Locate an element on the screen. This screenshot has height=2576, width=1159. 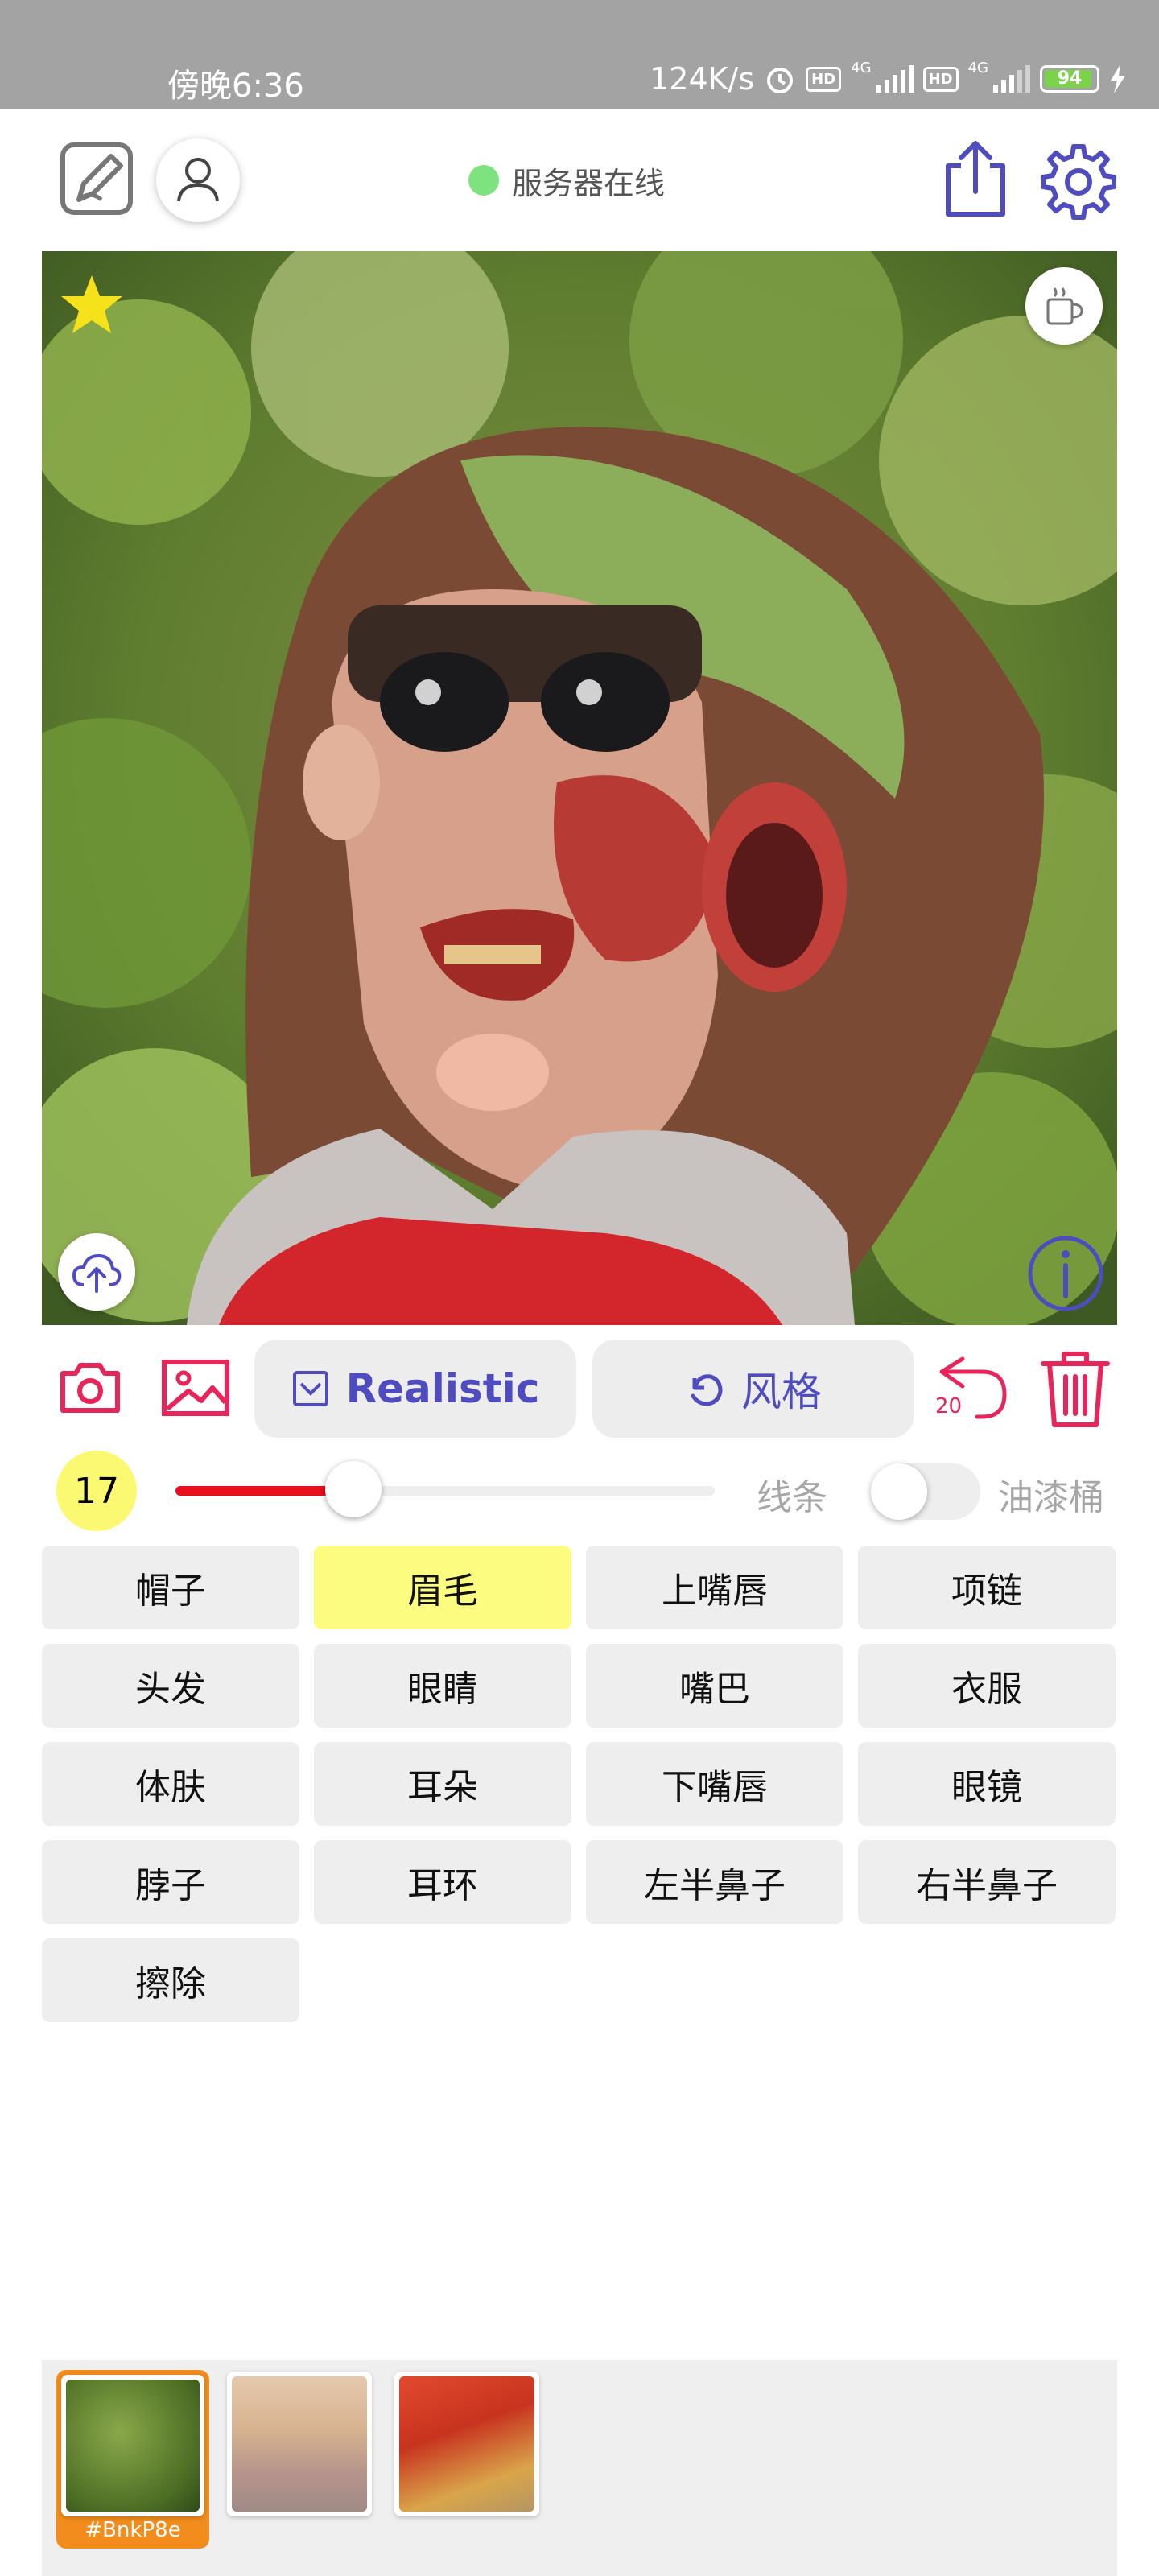
undo-count: 20 is located at coordinates (949, 1406).